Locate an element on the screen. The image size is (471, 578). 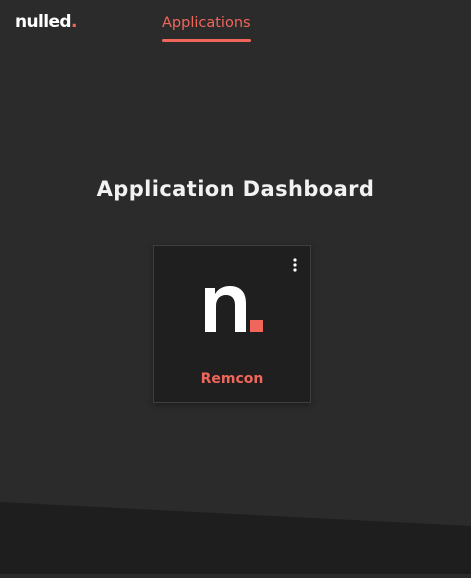
footer-background is located at coordinates (235, 532).